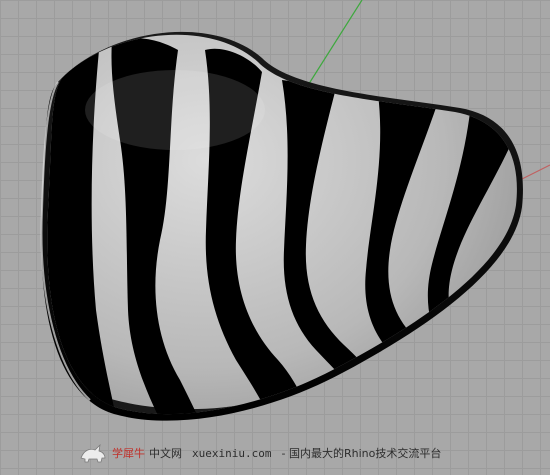  Describe the element at coordinates (333, 45) in the screenshot. I see `y-axis-line` at that location.